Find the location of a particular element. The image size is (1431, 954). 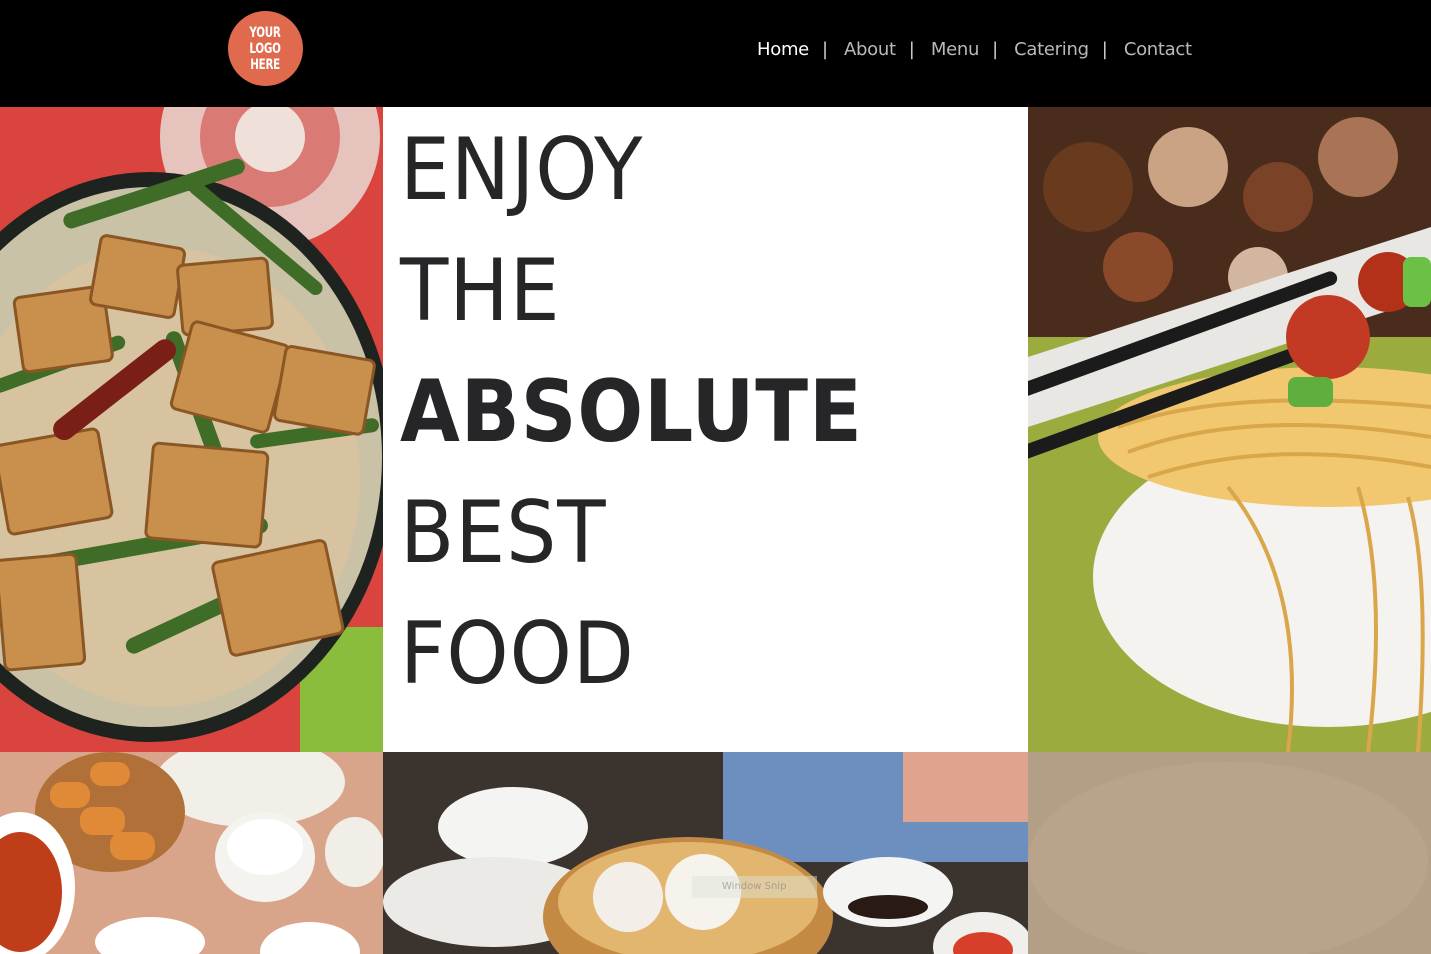

nav-contact: Contact is located at coordinates (1158, 49).